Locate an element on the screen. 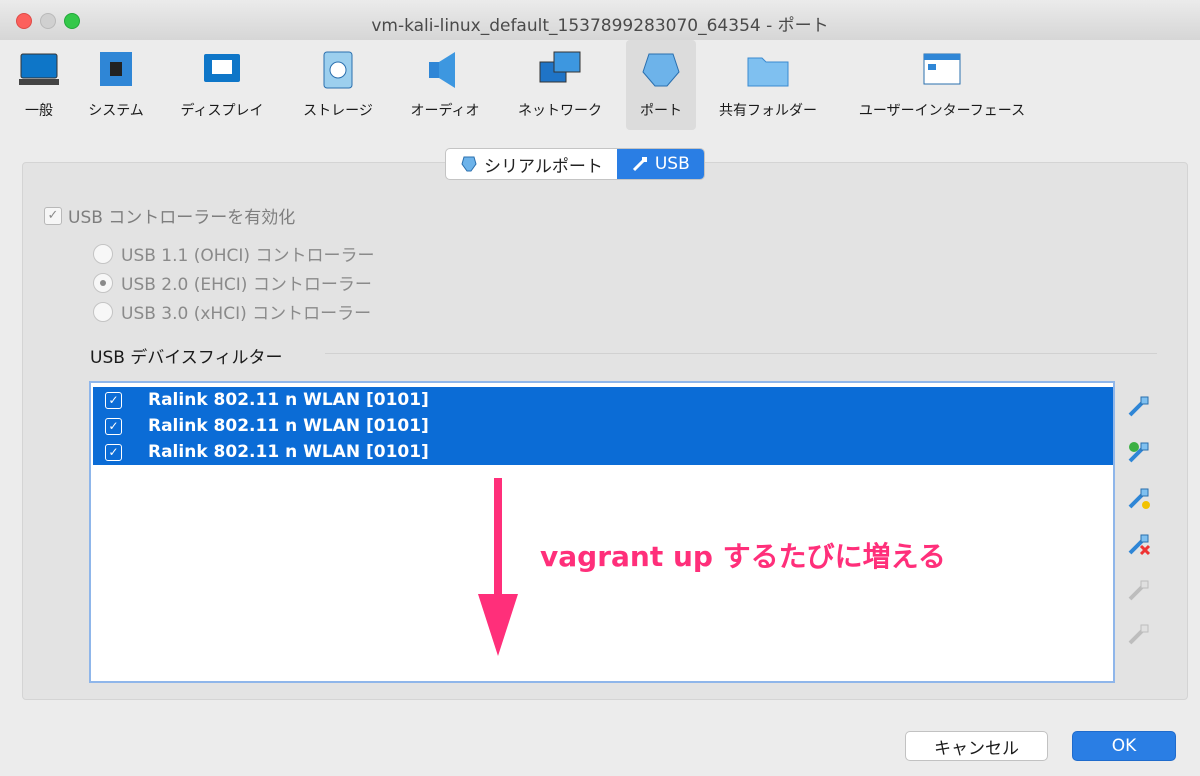 This screenshot has height=776, width=1200. toolbar-label: 共有フォルダー is located at coordinates (768, 111).